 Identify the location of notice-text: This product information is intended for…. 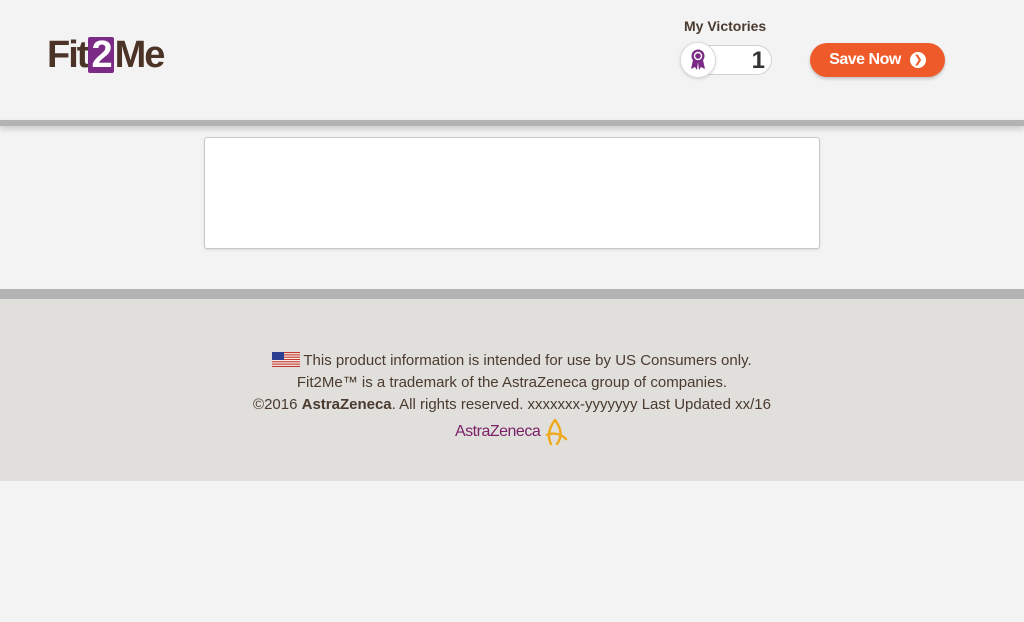
(527, 360).